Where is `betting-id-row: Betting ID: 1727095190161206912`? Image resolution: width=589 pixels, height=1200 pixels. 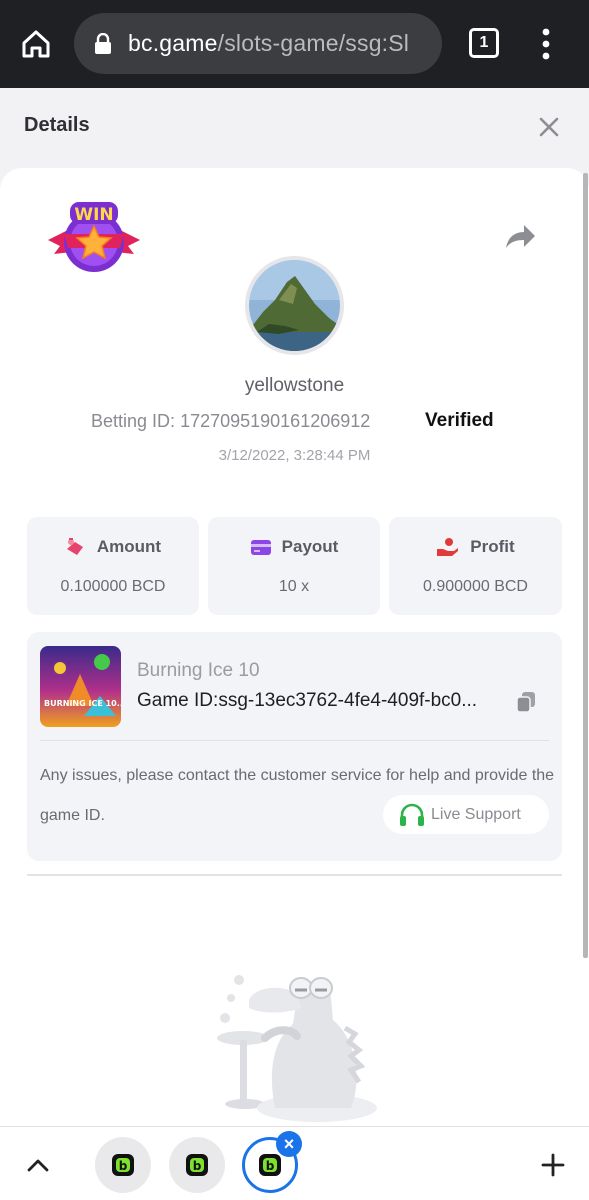 betting-id-row: Betting ID: 1727095190161206912 is located at coordinates (230, 421).